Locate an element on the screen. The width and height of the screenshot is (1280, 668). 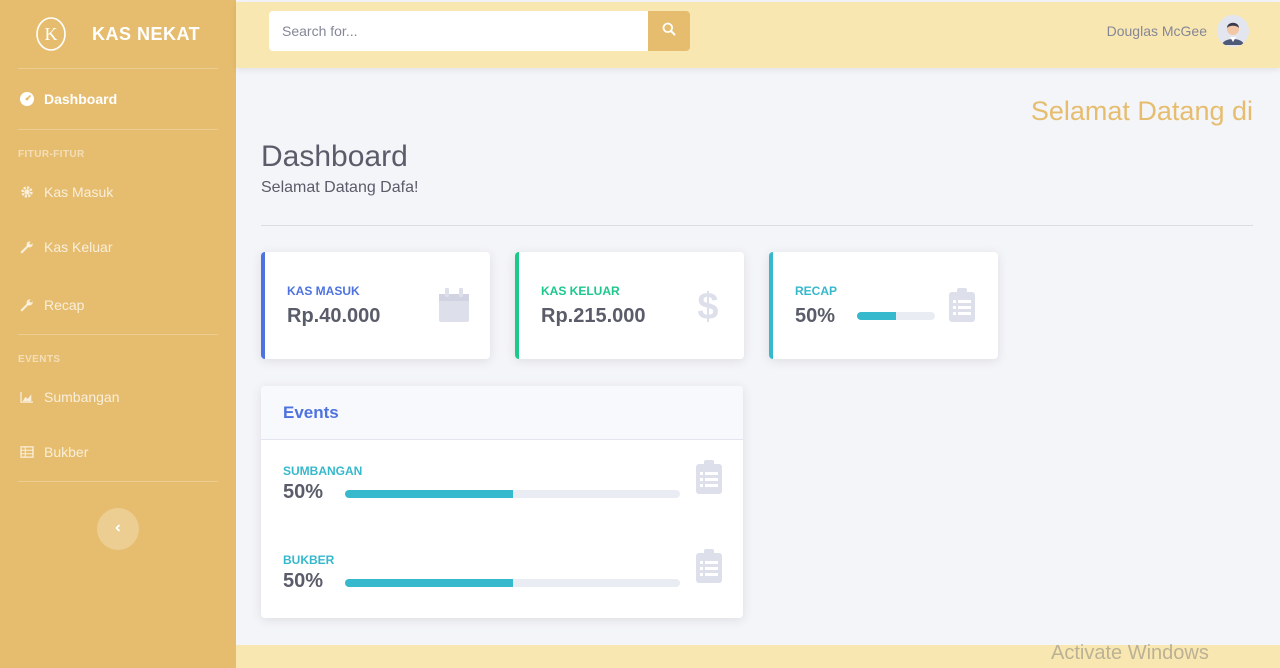
search-icon is located at coordinates (669, 31).